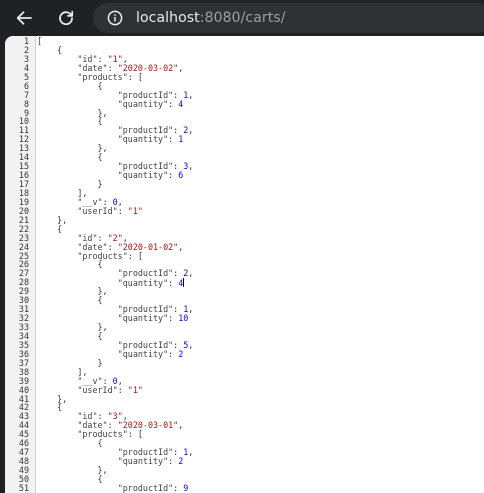  Describe the element at coordinates (244, 220) in the screenshot. I see `code-line: 21 },` at that location.